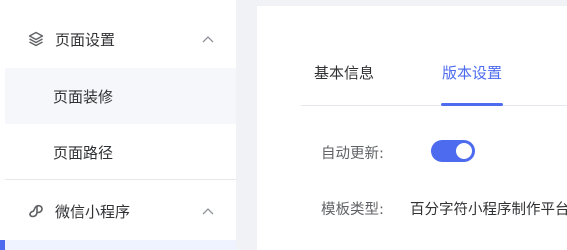 The height and width of the screenshot is (250, 567). Describe the element at coordinates (120, 96) in the screenshot. I see `sidebar-item-page-decoration: 页面装修` at that location.